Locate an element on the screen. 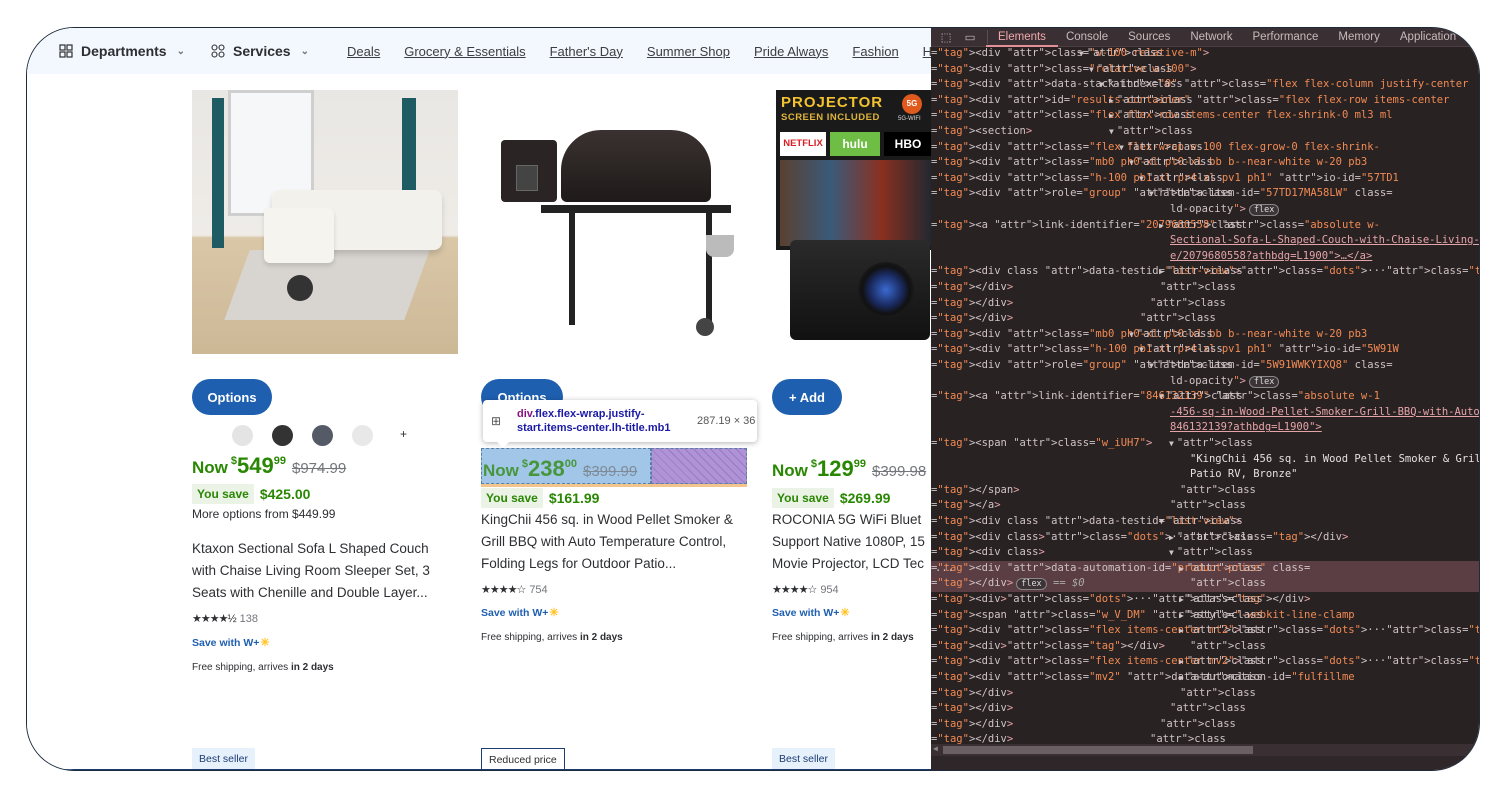 The height and width of the screenshot is (798, 1505). review-count: 138 is located at coordinates (249, 619).